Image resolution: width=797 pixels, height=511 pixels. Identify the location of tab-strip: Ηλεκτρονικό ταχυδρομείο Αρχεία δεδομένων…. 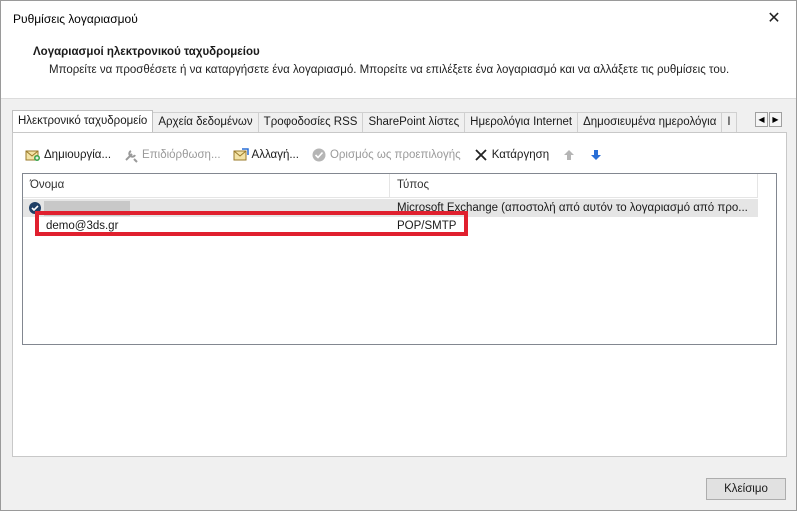
(392, 121).